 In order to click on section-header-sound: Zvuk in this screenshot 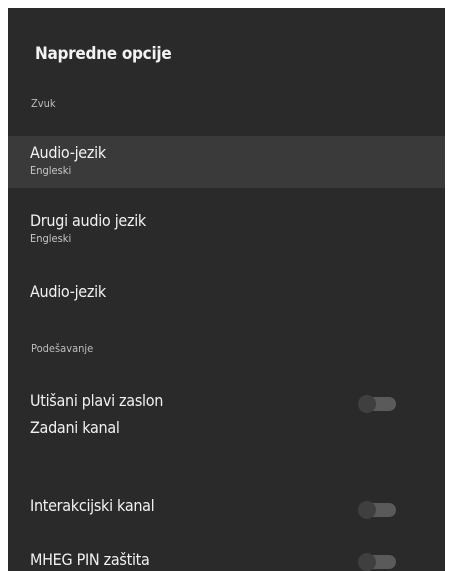, I will do `click(43, 103)`.